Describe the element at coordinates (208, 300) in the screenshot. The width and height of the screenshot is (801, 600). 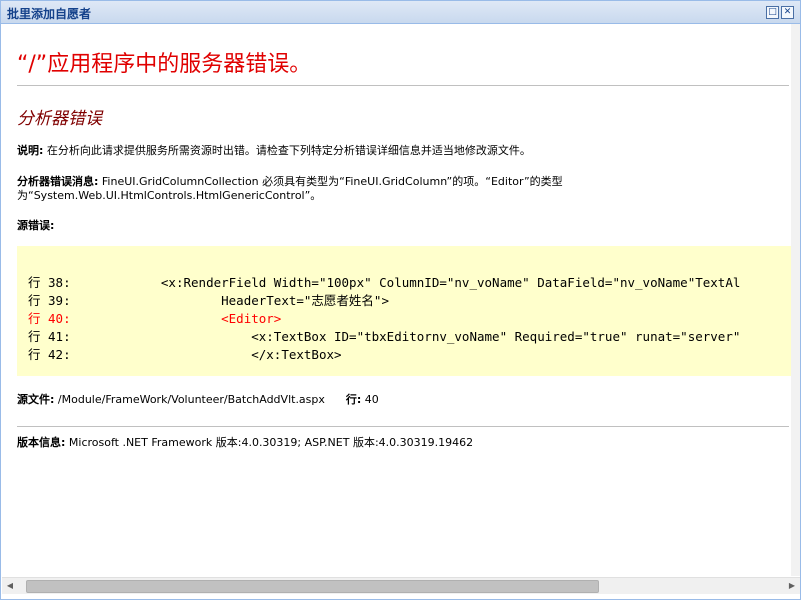
I see `source-code-line: 行 39: HeaderText="志愿者姓名">` at that location.